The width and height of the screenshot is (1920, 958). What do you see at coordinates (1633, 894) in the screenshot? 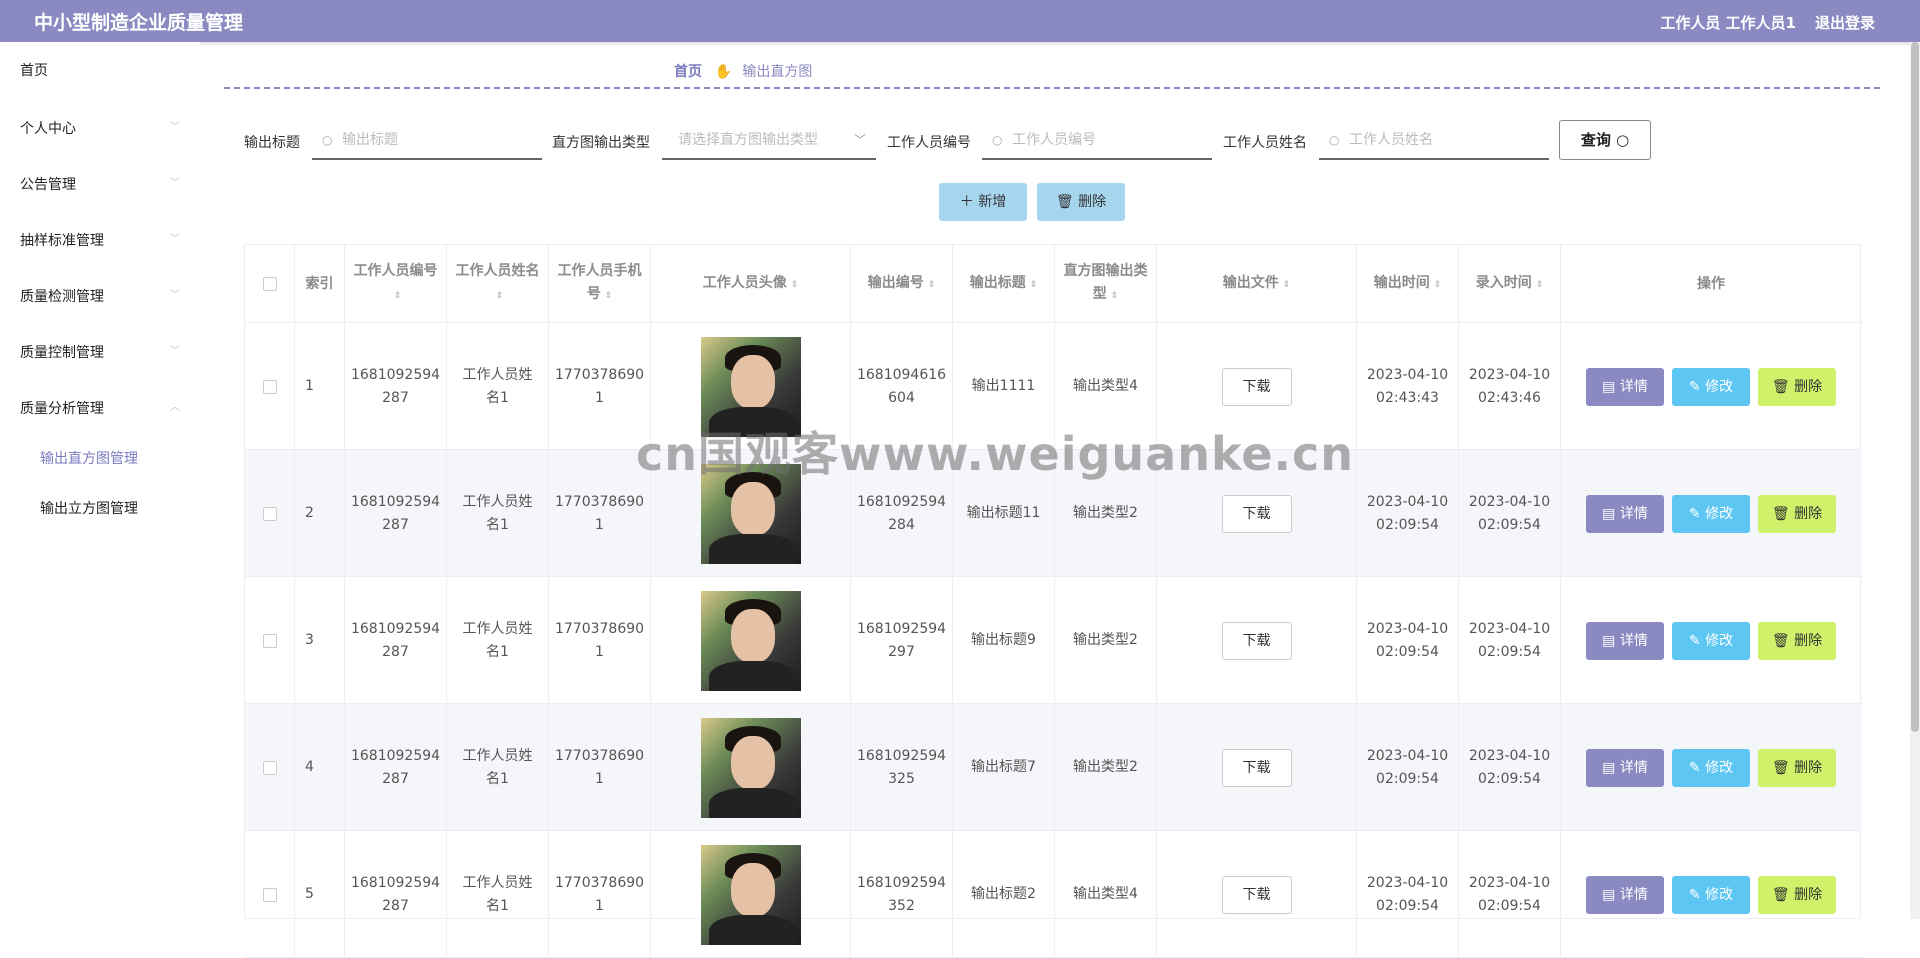
I see `detail-label: 详情` at bounding box center [1633, 894].